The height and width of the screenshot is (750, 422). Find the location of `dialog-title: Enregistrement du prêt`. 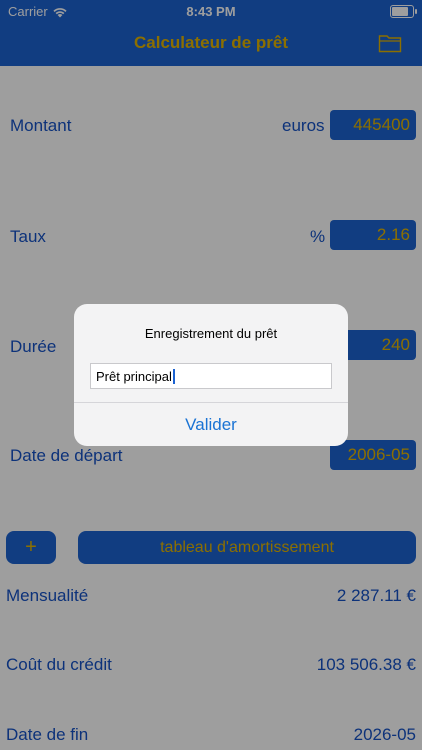

dialog-title: Enregistrement du prêt is located at coordinates (211, 333).